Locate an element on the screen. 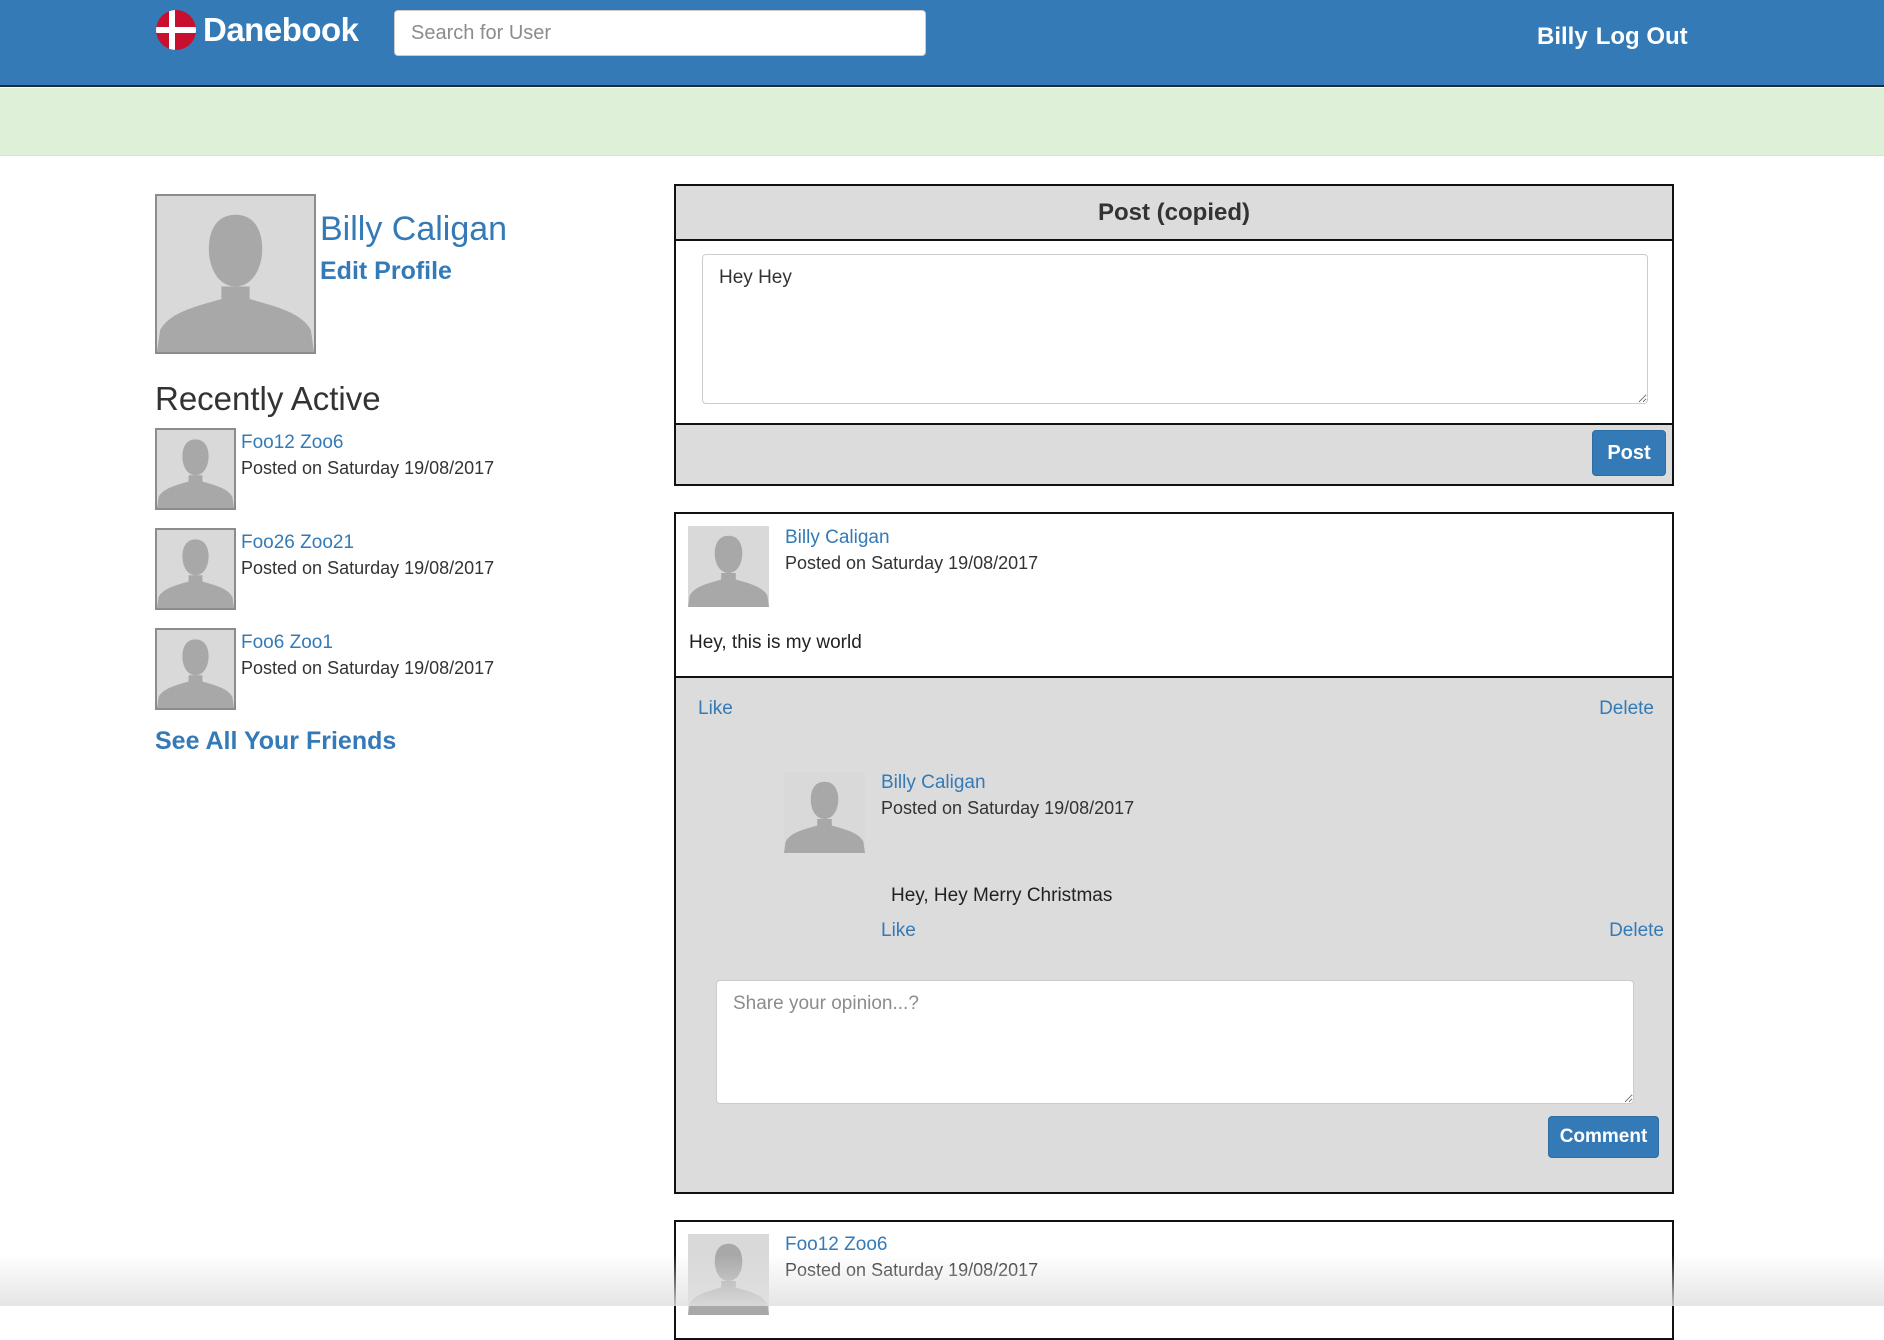 This screenshot has width=1884, height=1340. composer-footer: Post is located at coordinates (1174, 453).